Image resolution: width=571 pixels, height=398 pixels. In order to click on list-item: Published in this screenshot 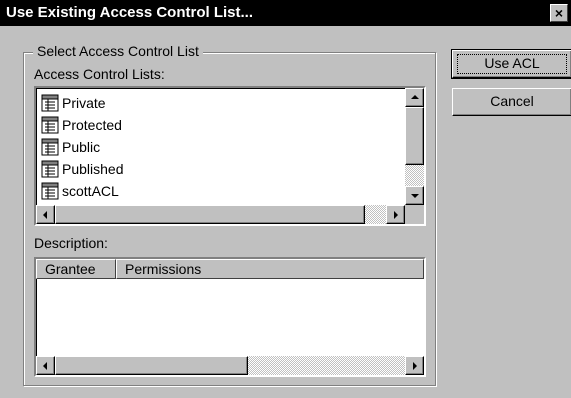, I will do `click(82, 169)`.